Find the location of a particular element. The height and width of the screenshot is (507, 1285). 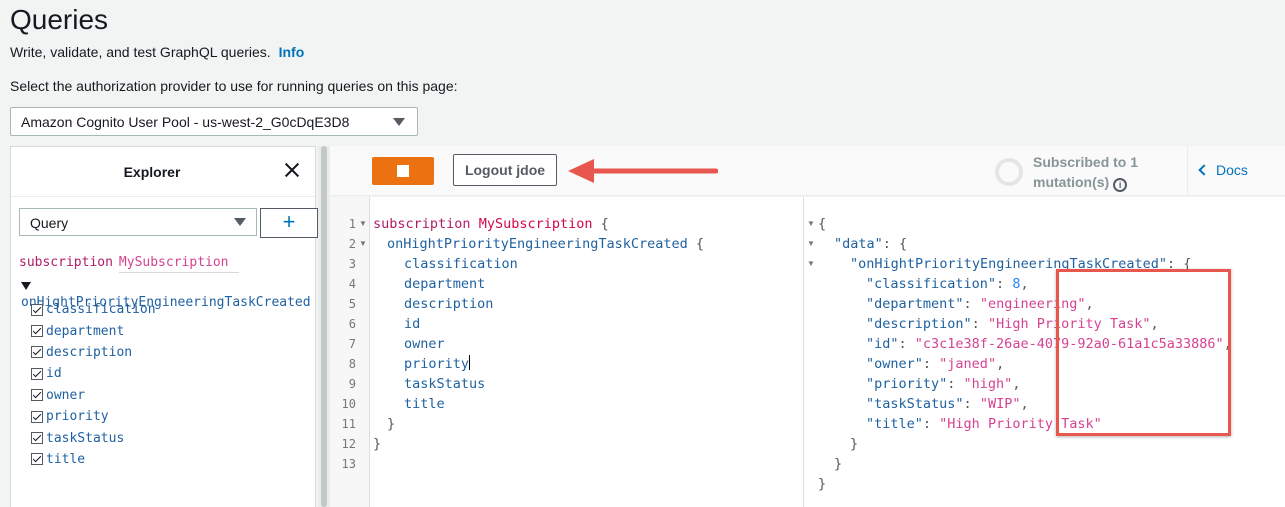

line-number: 11 is located at coordinates (348, 424).